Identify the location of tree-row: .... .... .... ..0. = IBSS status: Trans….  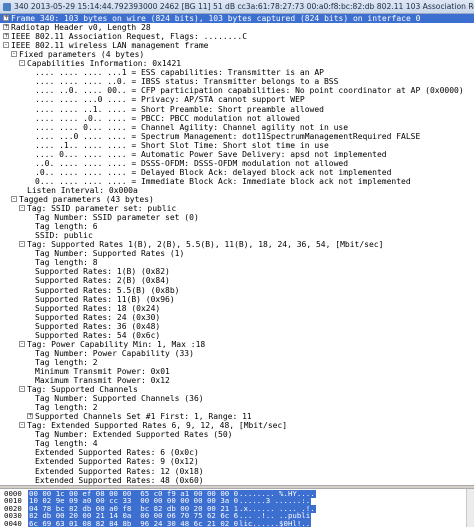
(237, 81).